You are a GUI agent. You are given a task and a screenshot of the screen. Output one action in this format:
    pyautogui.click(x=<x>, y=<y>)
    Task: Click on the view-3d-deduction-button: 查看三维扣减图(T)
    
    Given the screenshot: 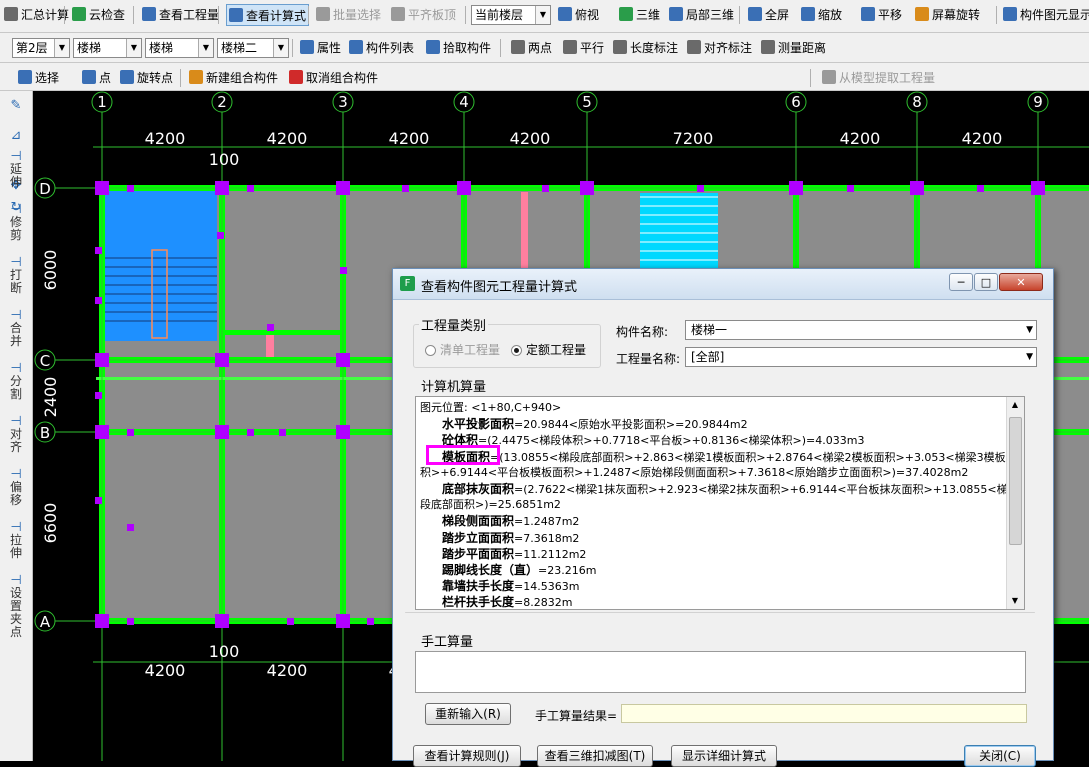 What is the action you would take?
    pyautogui.click(x=595, y=756)
    